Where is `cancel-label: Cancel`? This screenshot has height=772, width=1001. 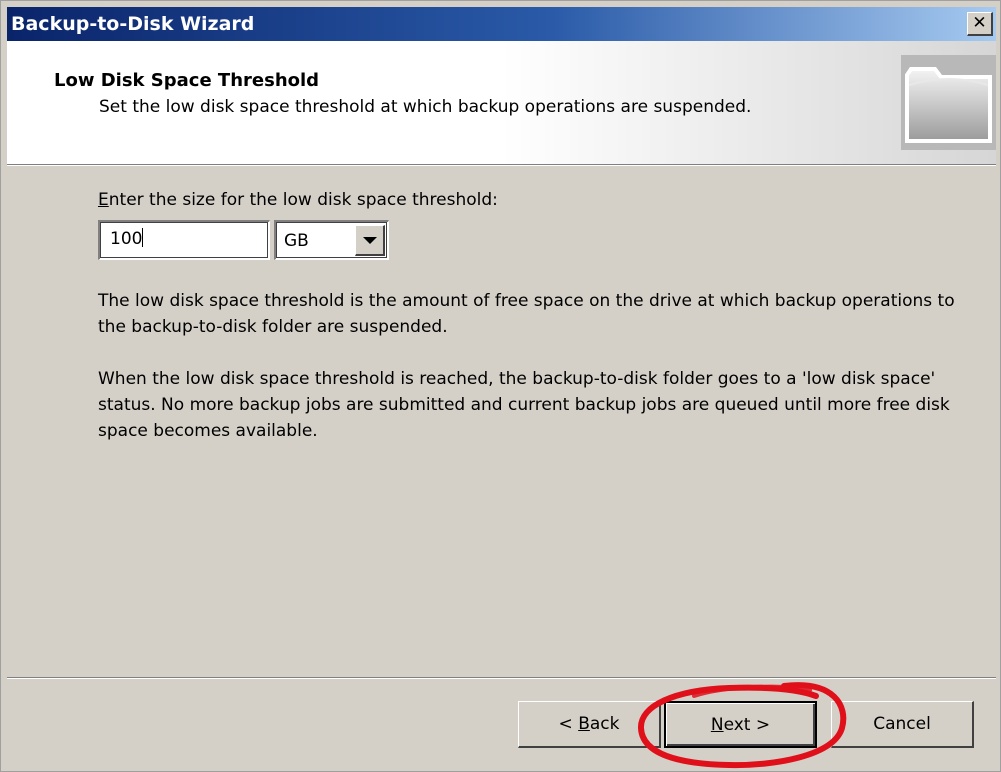
cancel-label: Cancel is located at coordinates (902, 724).